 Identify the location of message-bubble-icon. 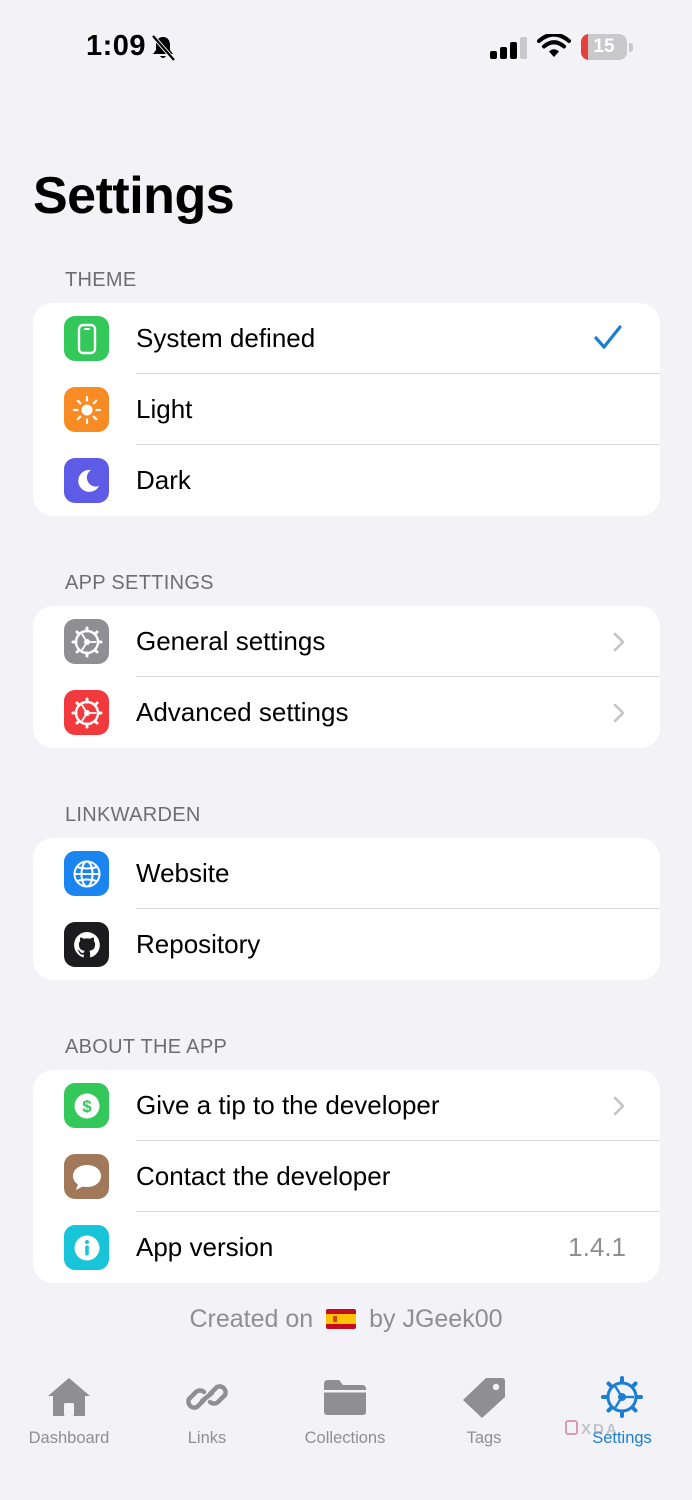
(86, 1176).